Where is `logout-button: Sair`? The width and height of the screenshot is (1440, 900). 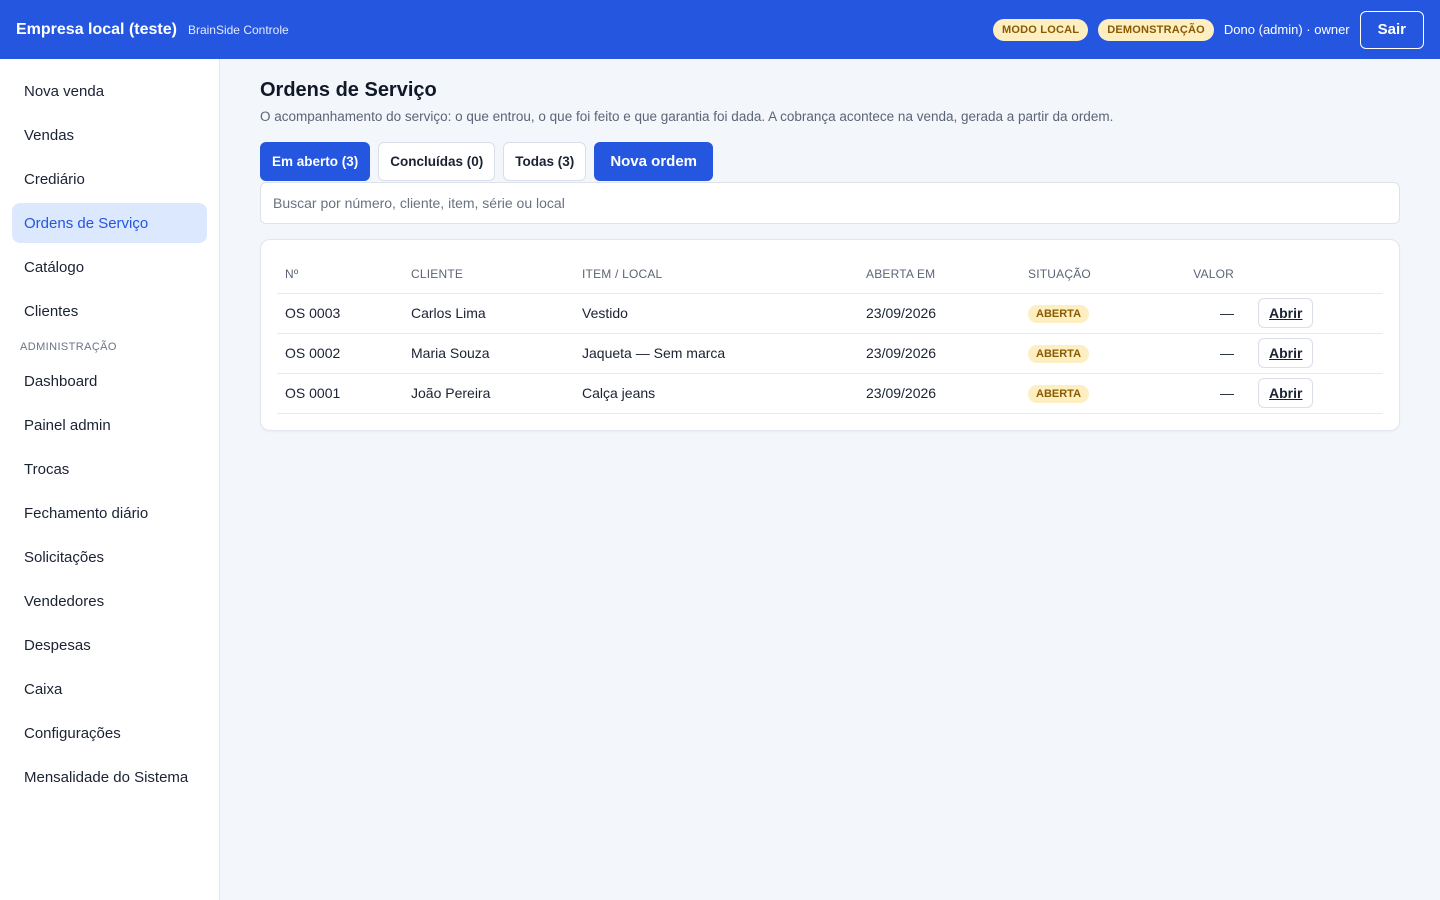 logout-button: Sair is located at coordinates (1391, 29).